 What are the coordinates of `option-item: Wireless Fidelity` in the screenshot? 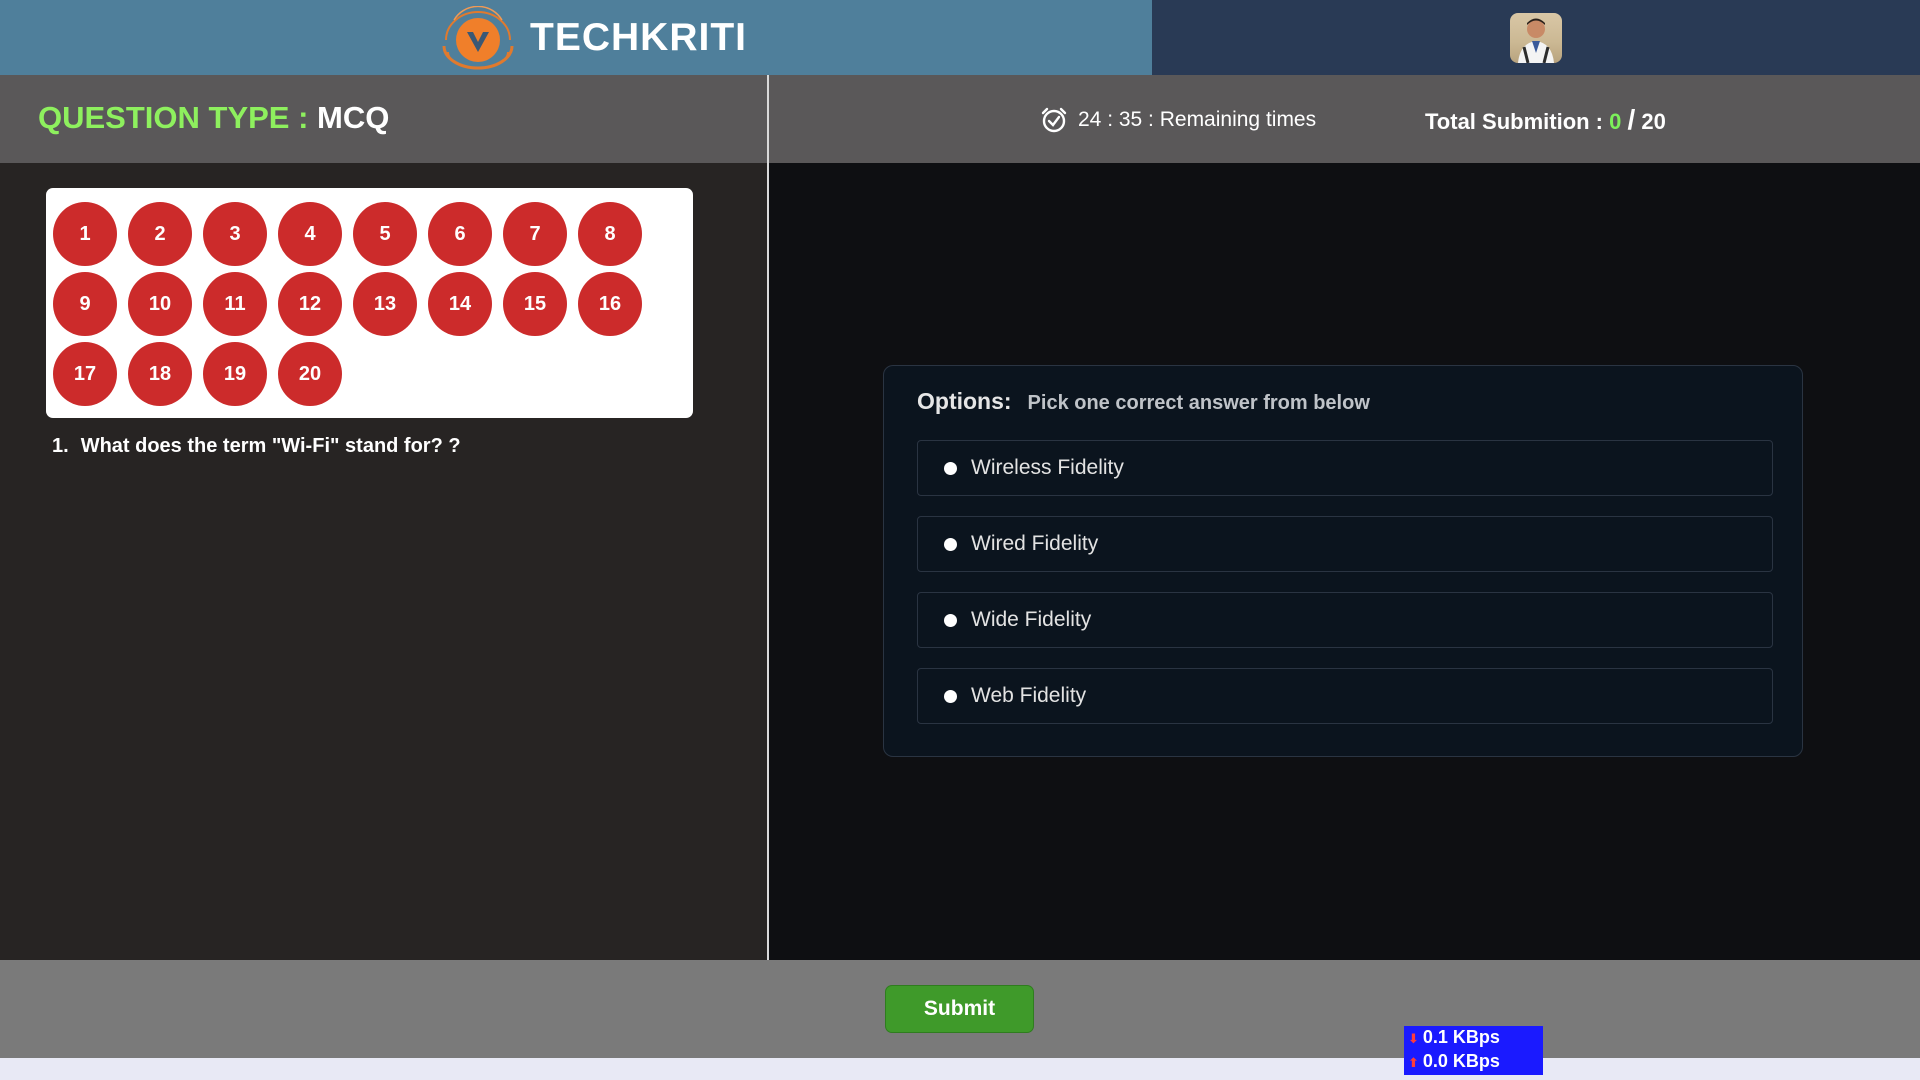 It's located at (1345, 468).